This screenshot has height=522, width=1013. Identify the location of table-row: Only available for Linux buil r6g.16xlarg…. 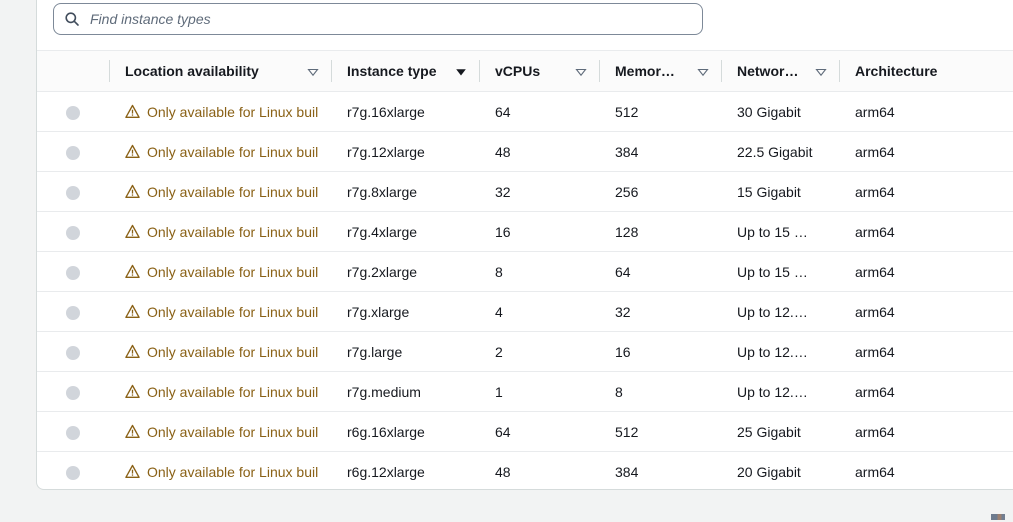
(525, 431).